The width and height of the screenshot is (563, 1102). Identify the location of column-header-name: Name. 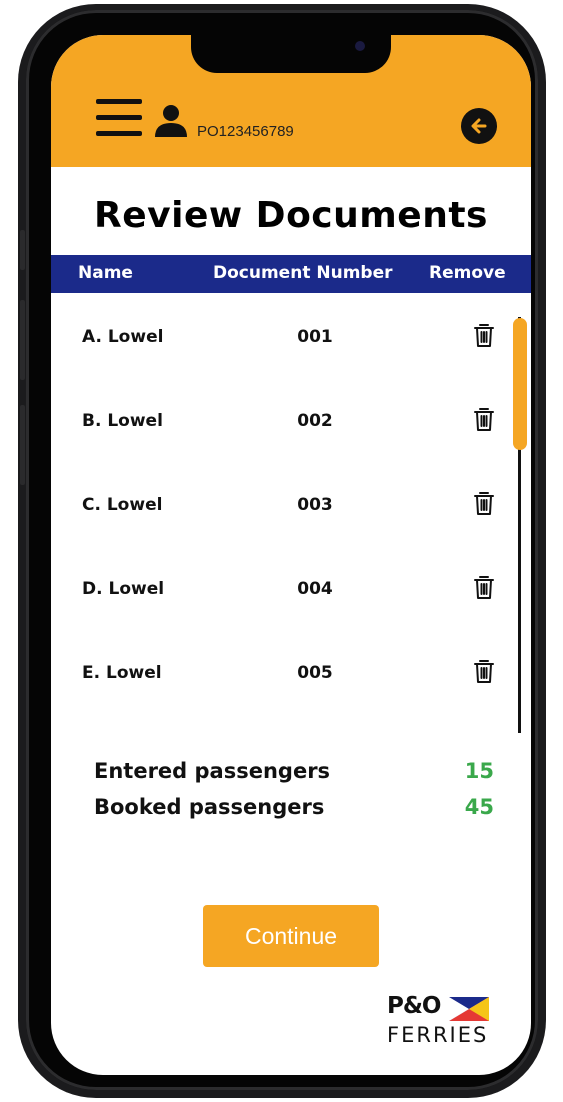
(105, 273).